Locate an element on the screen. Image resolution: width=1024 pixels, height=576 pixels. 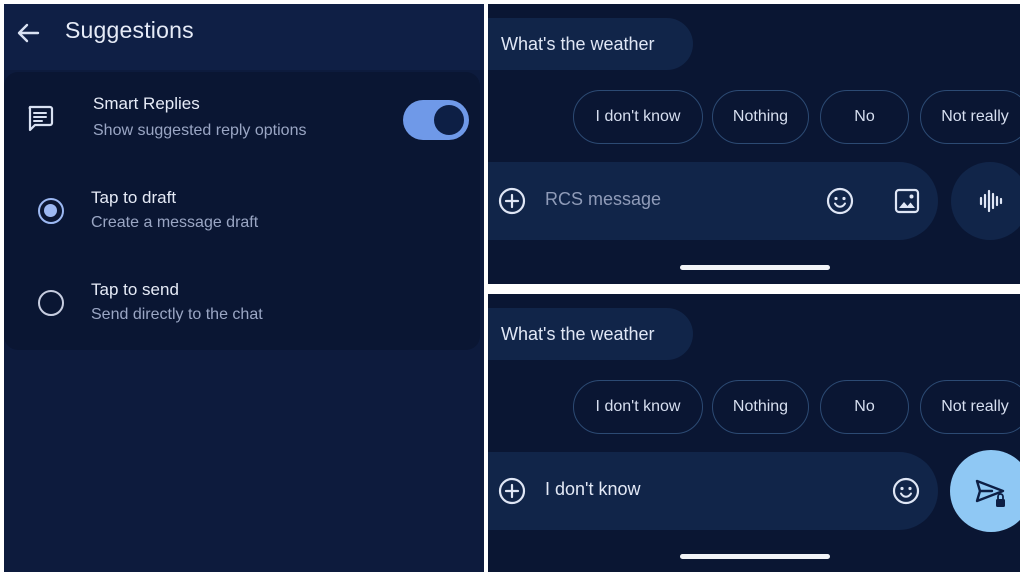
tap-to-send-option: Tap to send Send directly to the chat is located at coordinates (244, 304).